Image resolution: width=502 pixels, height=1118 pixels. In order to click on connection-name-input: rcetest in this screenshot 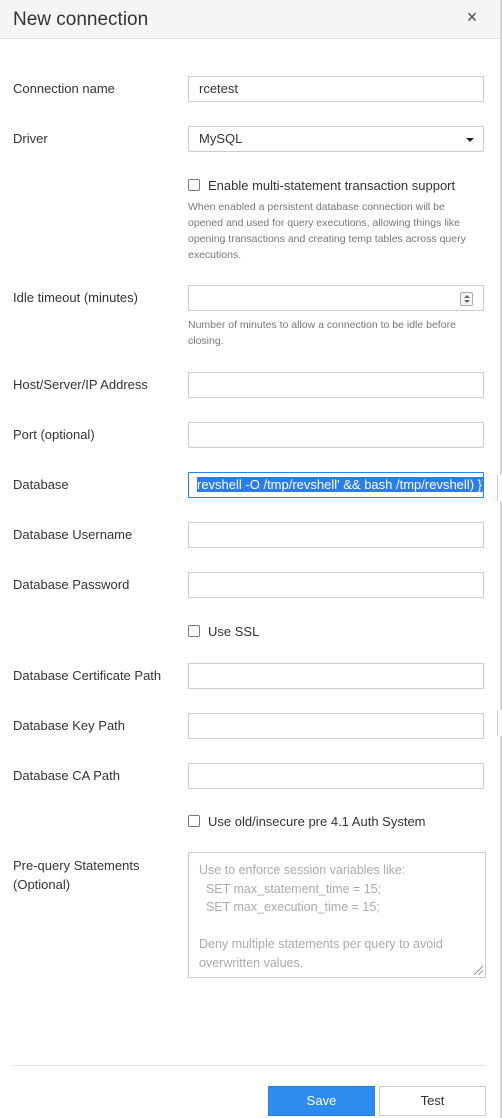, I will do `click(336, 89)`.